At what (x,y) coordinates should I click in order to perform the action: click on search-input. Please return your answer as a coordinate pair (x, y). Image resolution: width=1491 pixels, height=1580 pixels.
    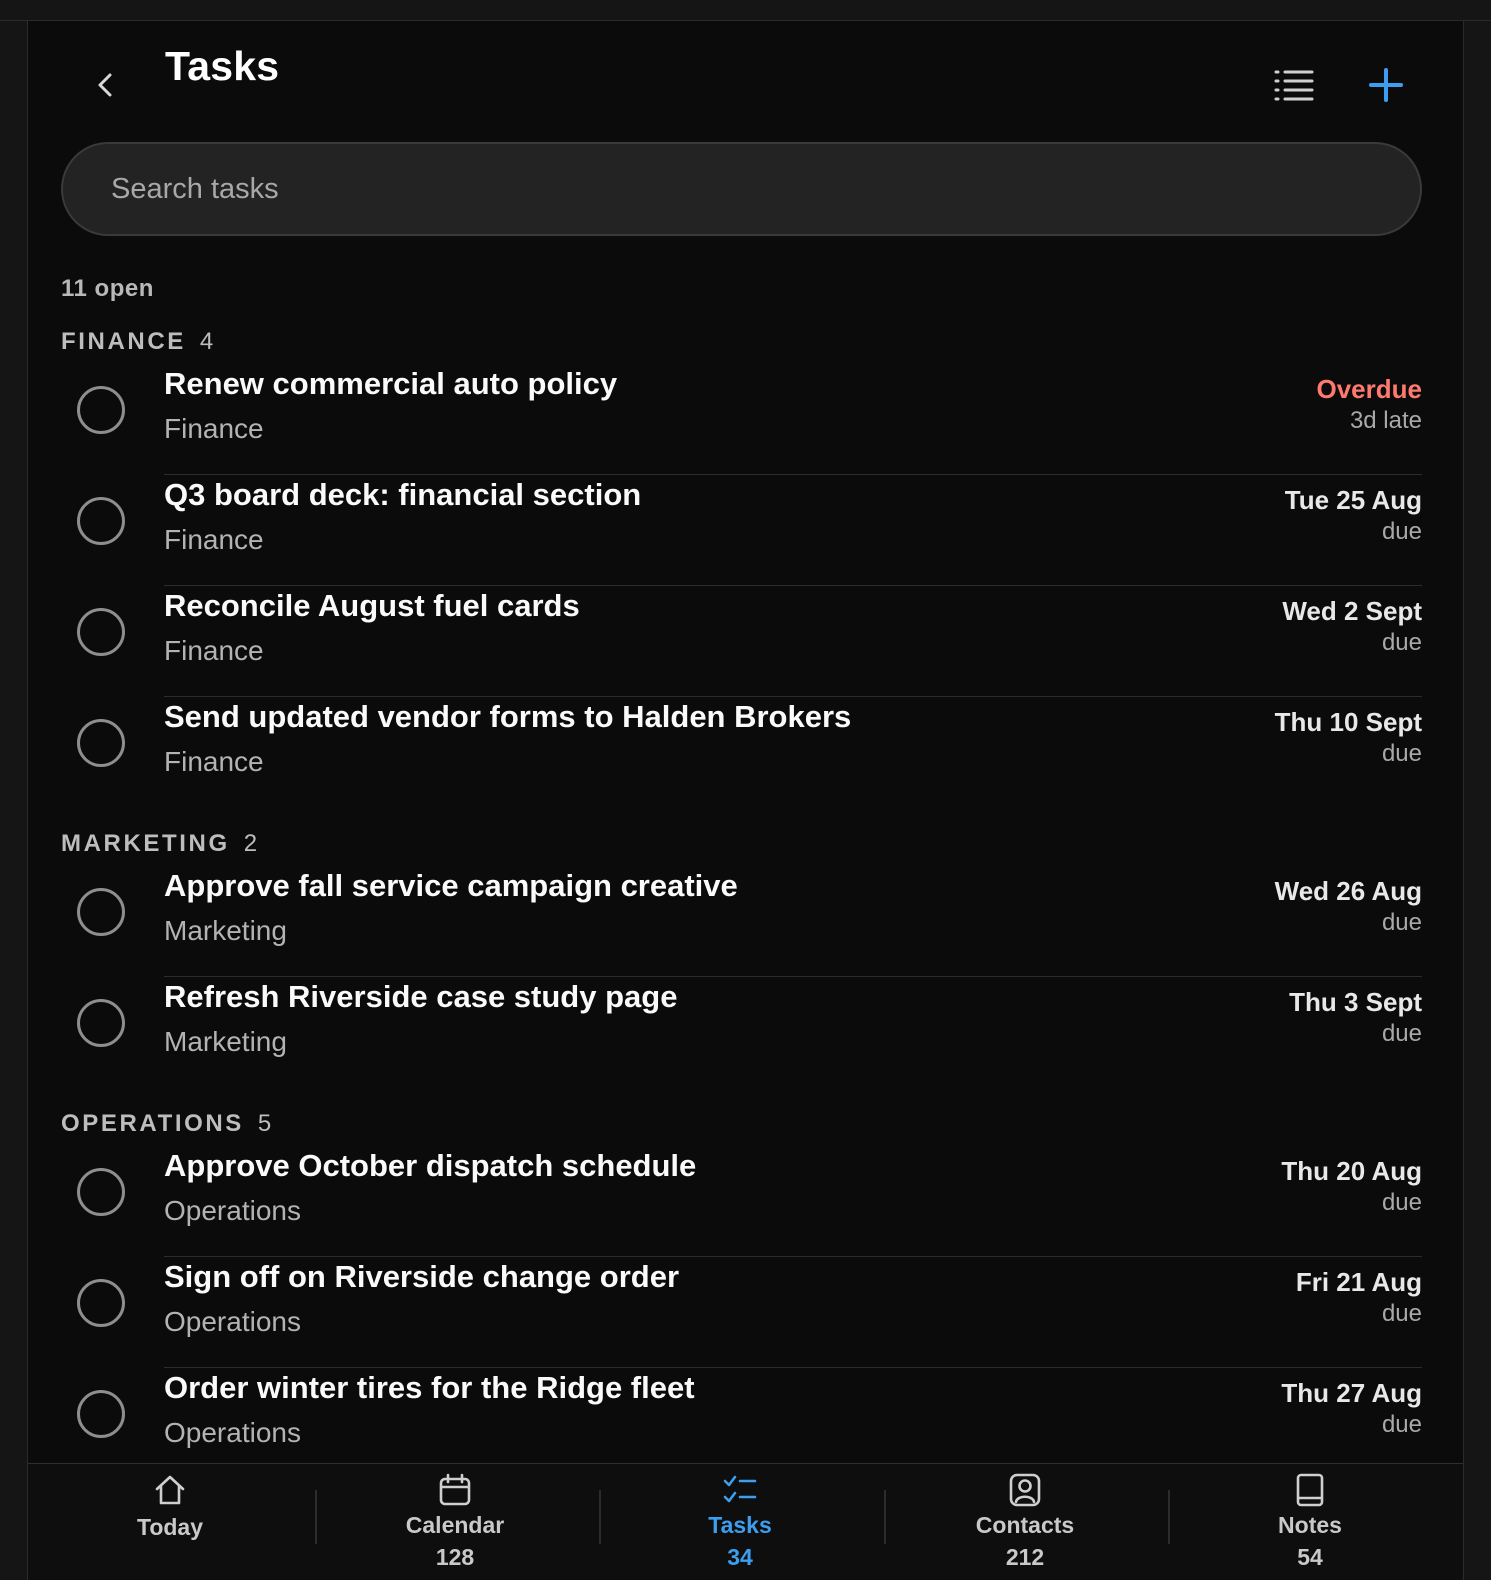
    Looking at the image, I should click on (741, 189).